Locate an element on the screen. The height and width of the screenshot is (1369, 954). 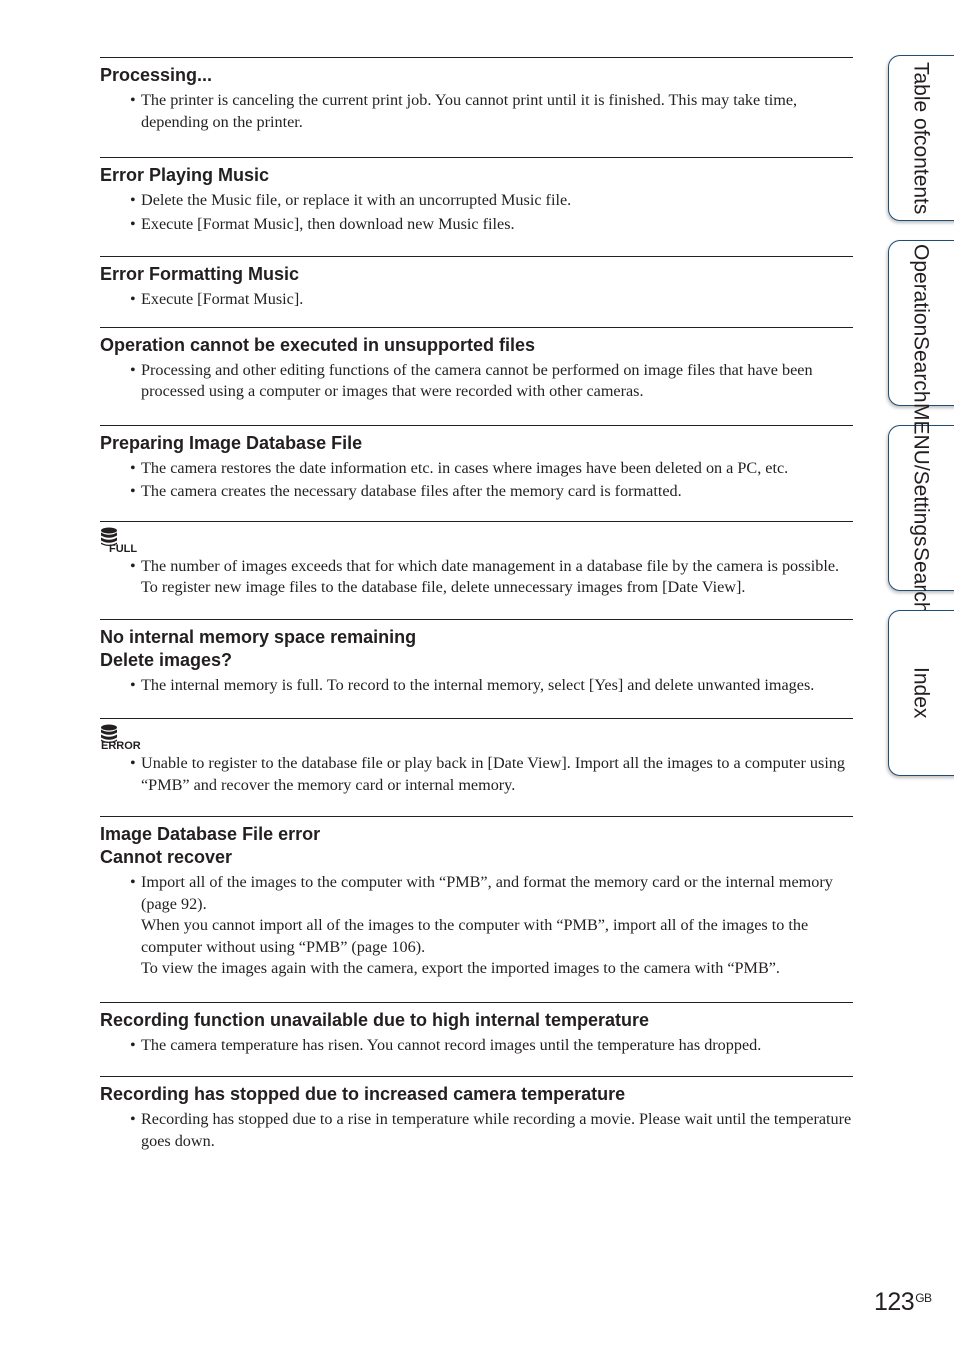
tab-index: Index is located at coordinates (921, 693).